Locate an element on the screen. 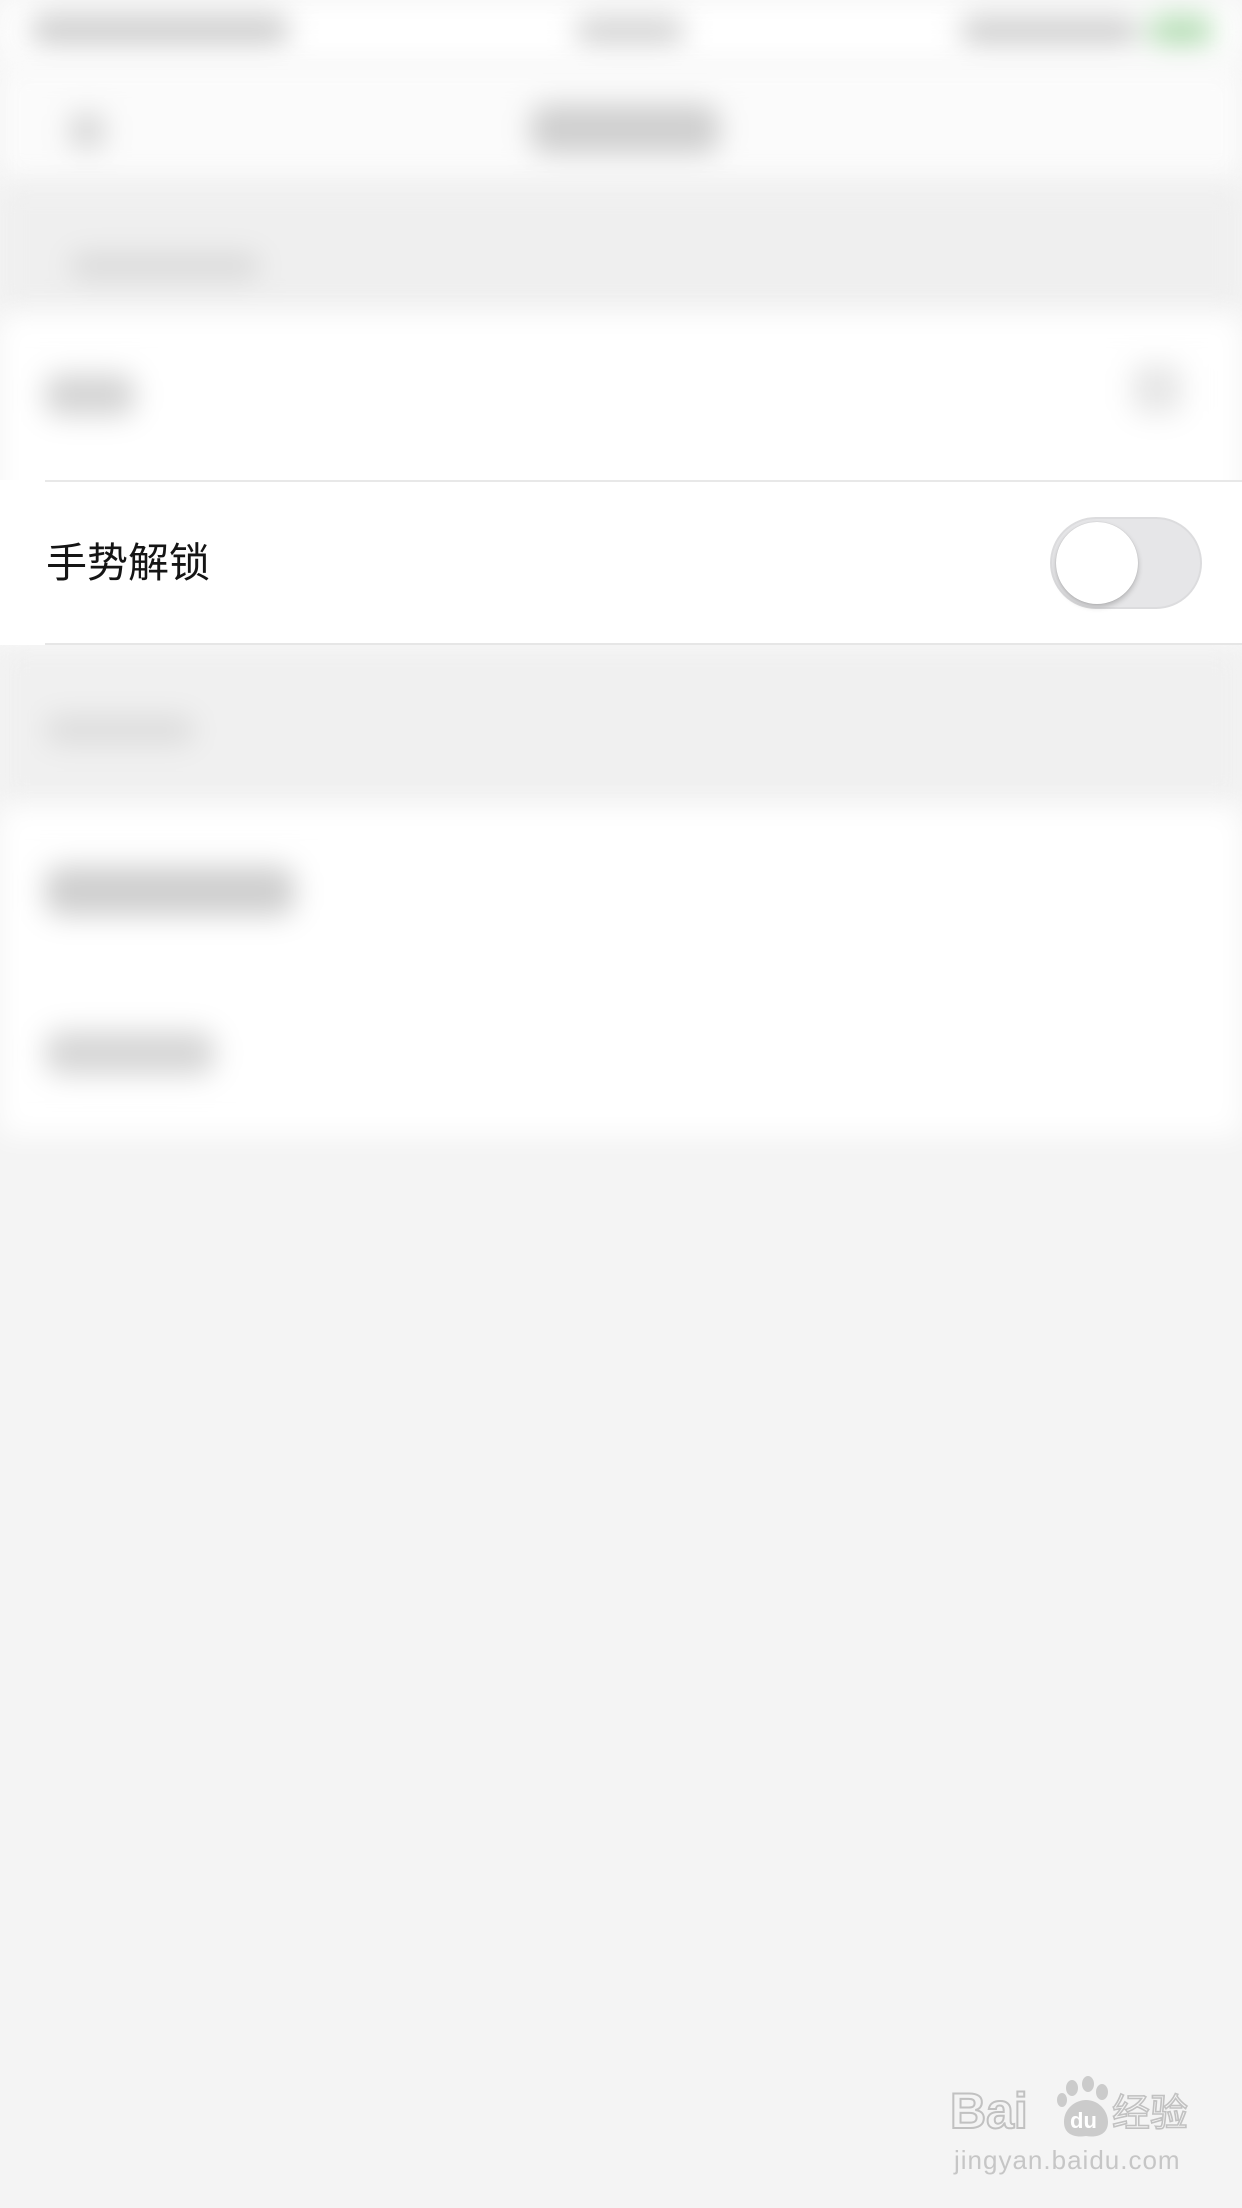 The height and width of the screenshot is (2208, 1242). battery-icon is located at coordinates (1181, 31).